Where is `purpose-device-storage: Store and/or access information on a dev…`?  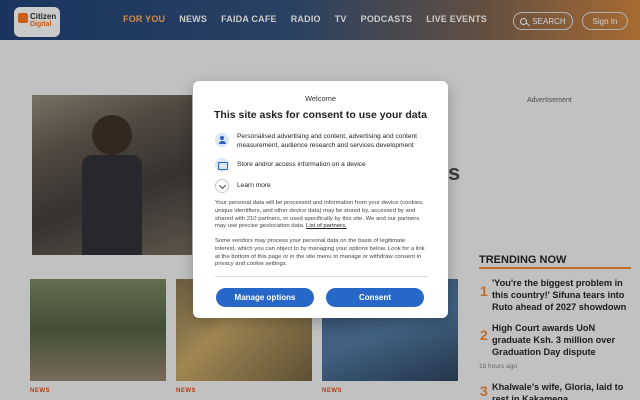 purpose-device-storage: Store and/or access information on a dev… is located at coordinates (321, 165).